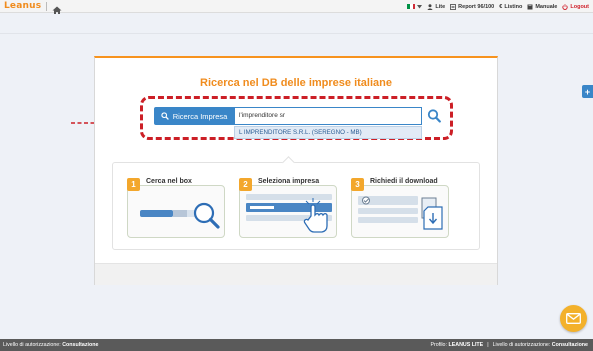 The image size is (593, 351). I want to click on listino-label: Listino, so click(513, 6).